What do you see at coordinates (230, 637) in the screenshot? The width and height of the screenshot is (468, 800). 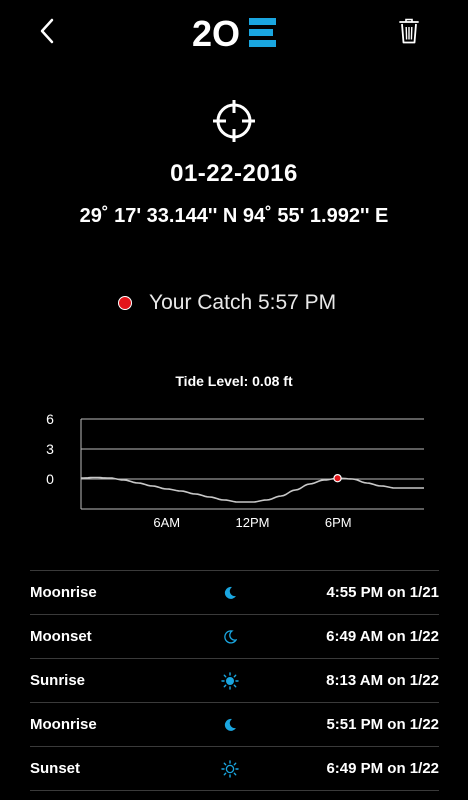 I see `moon-outline-icon` at bounding box center [230, 637].